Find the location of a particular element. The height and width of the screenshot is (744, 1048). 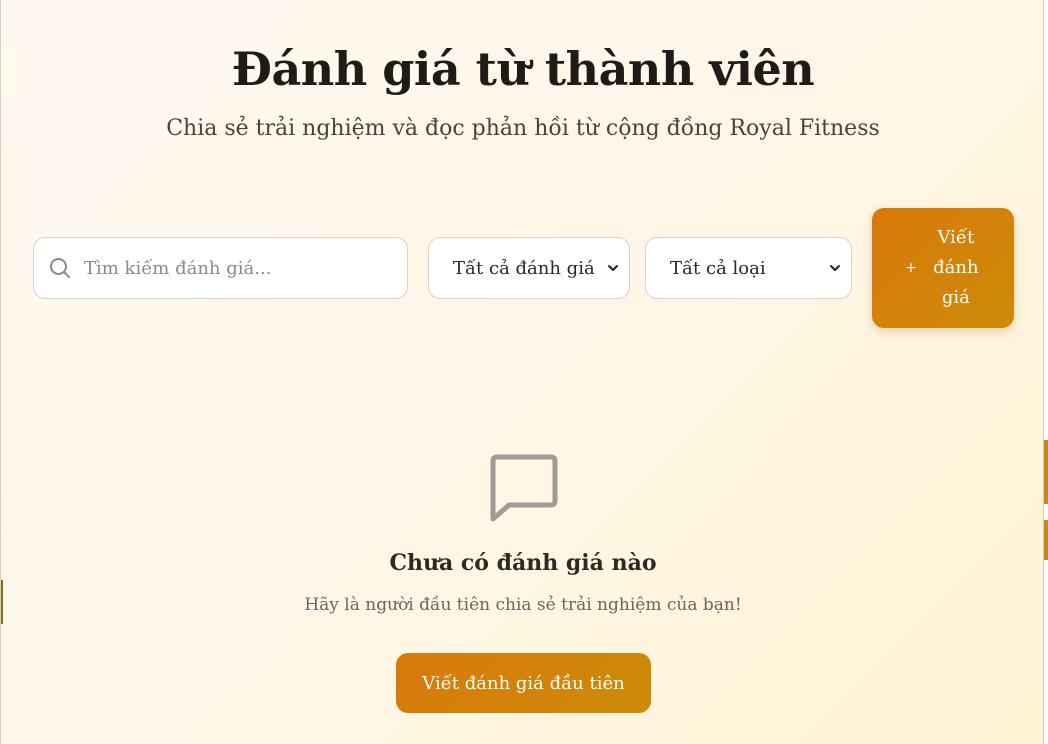

empty-state-title: Chưa có đánh giá nào is located at coordinates (523, 563).